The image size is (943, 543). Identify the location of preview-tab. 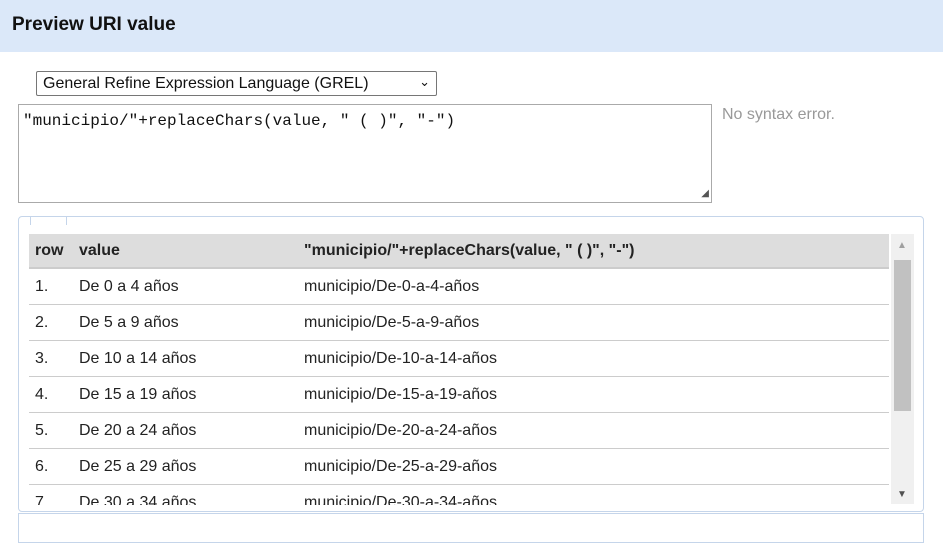
(48, 220).